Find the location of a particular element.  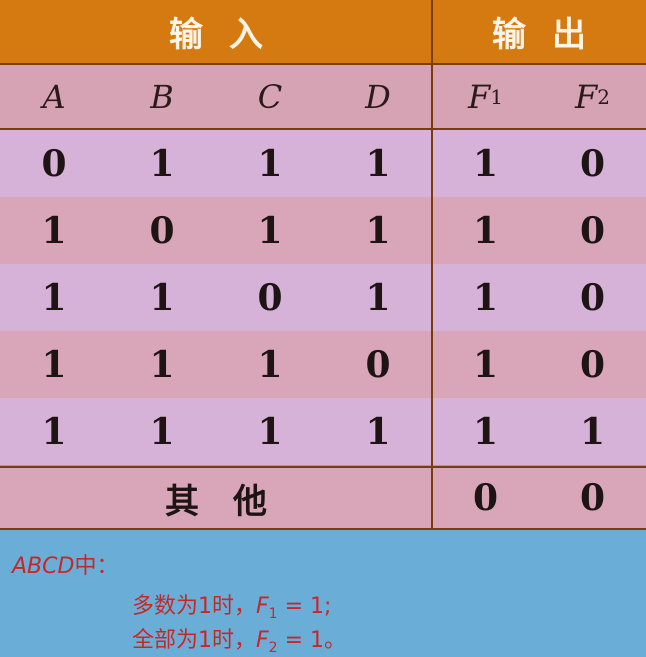

note-majority-text: 多数为1时， is located at coordinates (194, 606).